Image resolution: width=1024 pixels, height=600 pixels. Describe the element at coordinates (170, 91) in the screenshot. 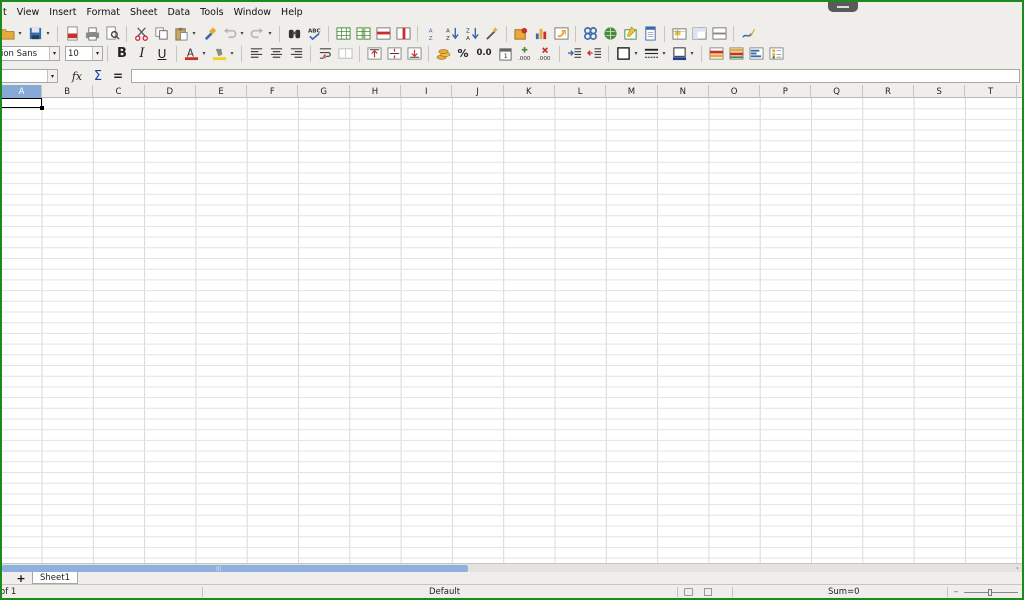

I see `column-header-d: D` at that location.